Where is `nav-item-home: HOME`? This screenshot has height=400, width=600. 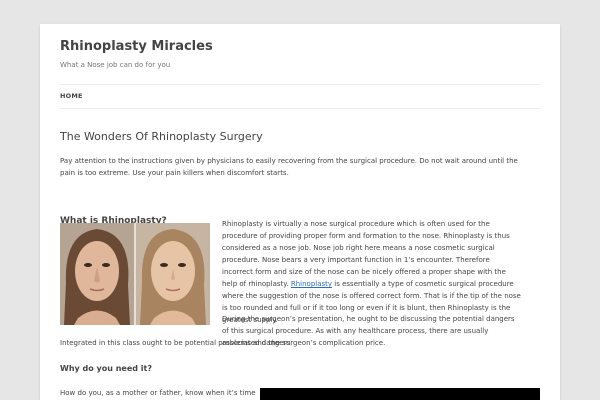 nav-item-home: HOME is located at coordinates (71, 96).